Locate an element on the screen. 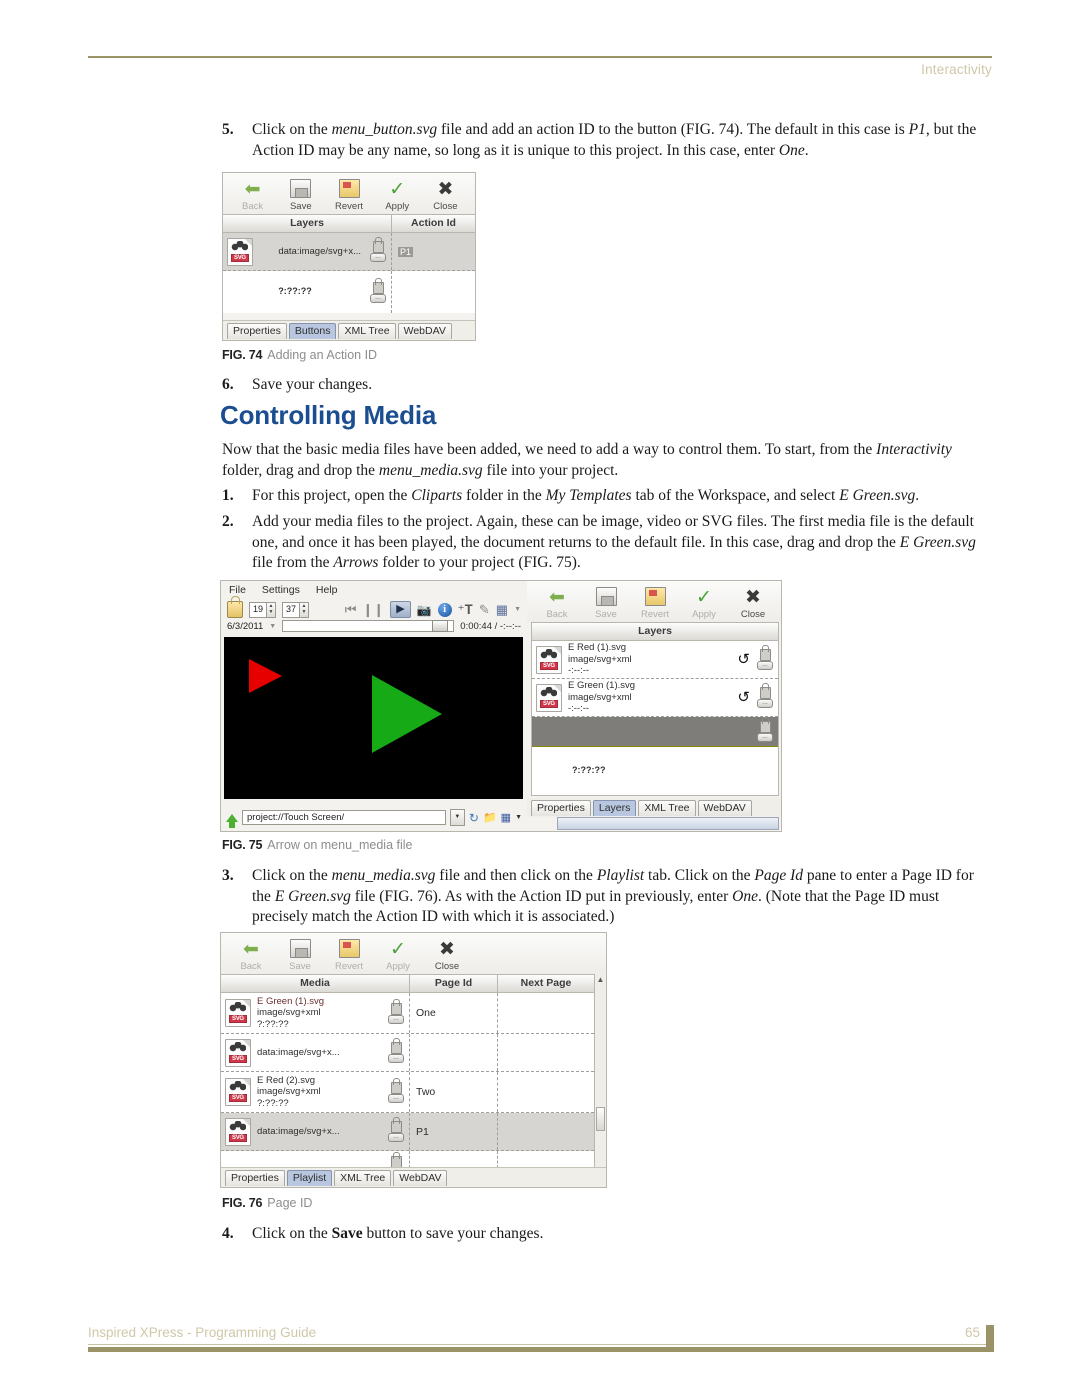  fig76-save-button: Save is located at coordinates (300, 955).